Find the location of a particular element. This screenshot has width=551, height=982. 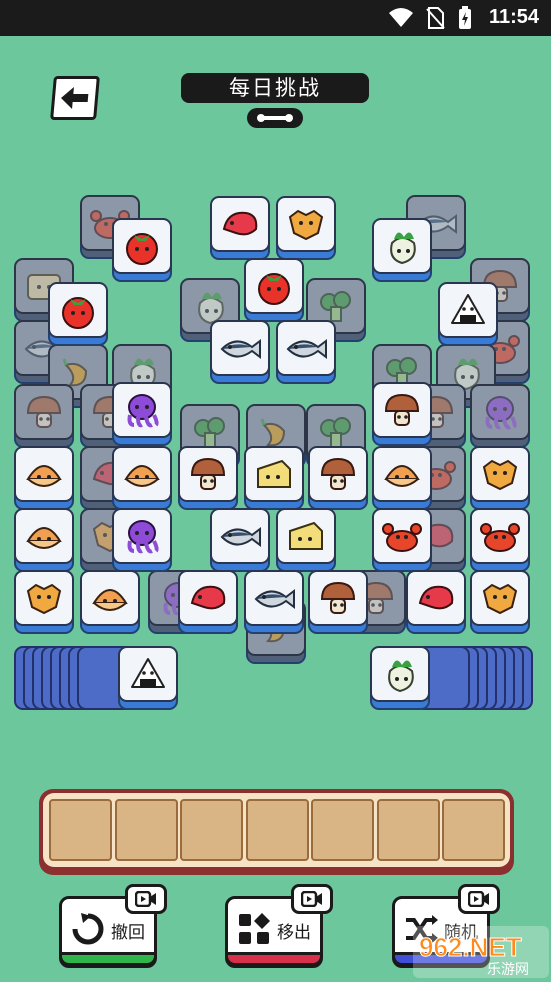

watermark-sub: 乐游网 is located at coordinates (508, 970).